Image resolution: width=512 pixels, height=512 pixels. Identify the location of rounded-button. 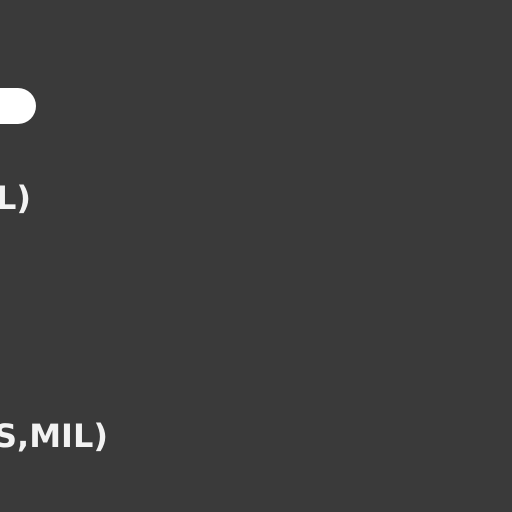
(18, 106).